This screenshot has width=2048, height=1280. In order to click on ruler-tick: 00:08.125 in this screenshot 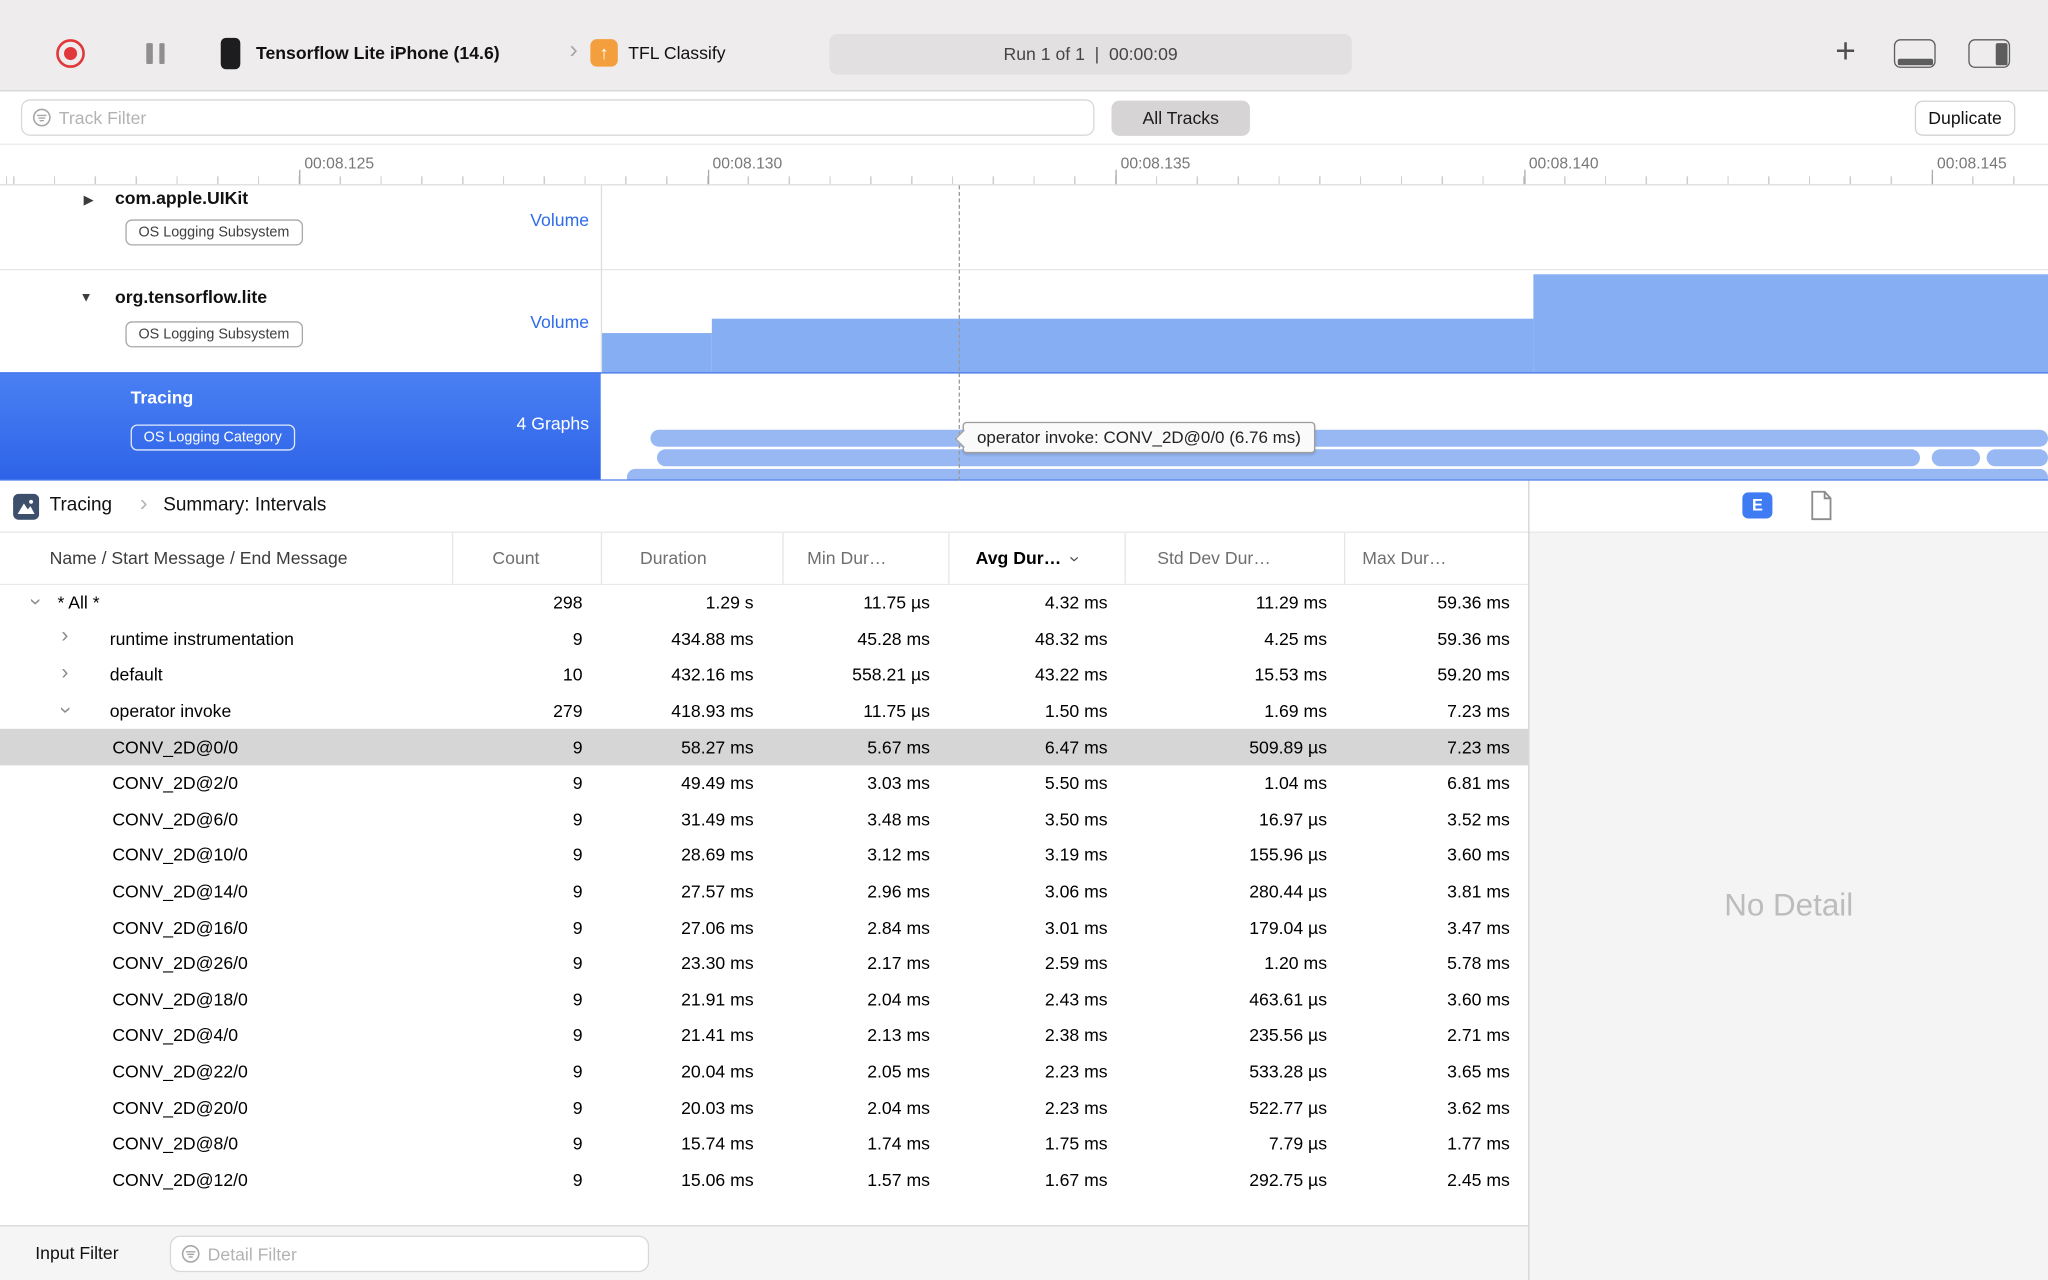, I will do `click(336, 169)`.